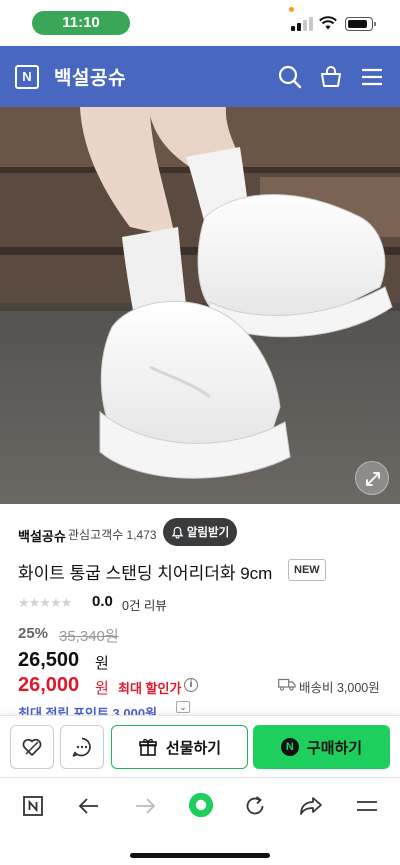 Image resolution: width=400 pixels, height=865 pixels. What do you see at coordinates (102, 688) in the screenshot?
I see `max-discount-unit: 원` at bounding box center [102, 688].